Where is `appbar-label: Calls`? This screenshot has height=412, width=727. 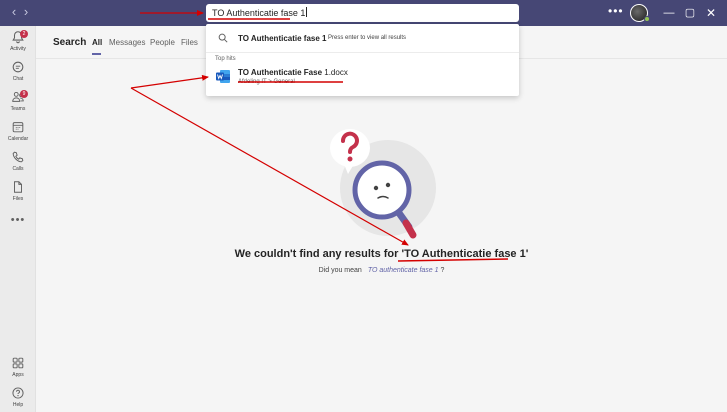
appbar-label: Calls is located at coordinates (18, 169).